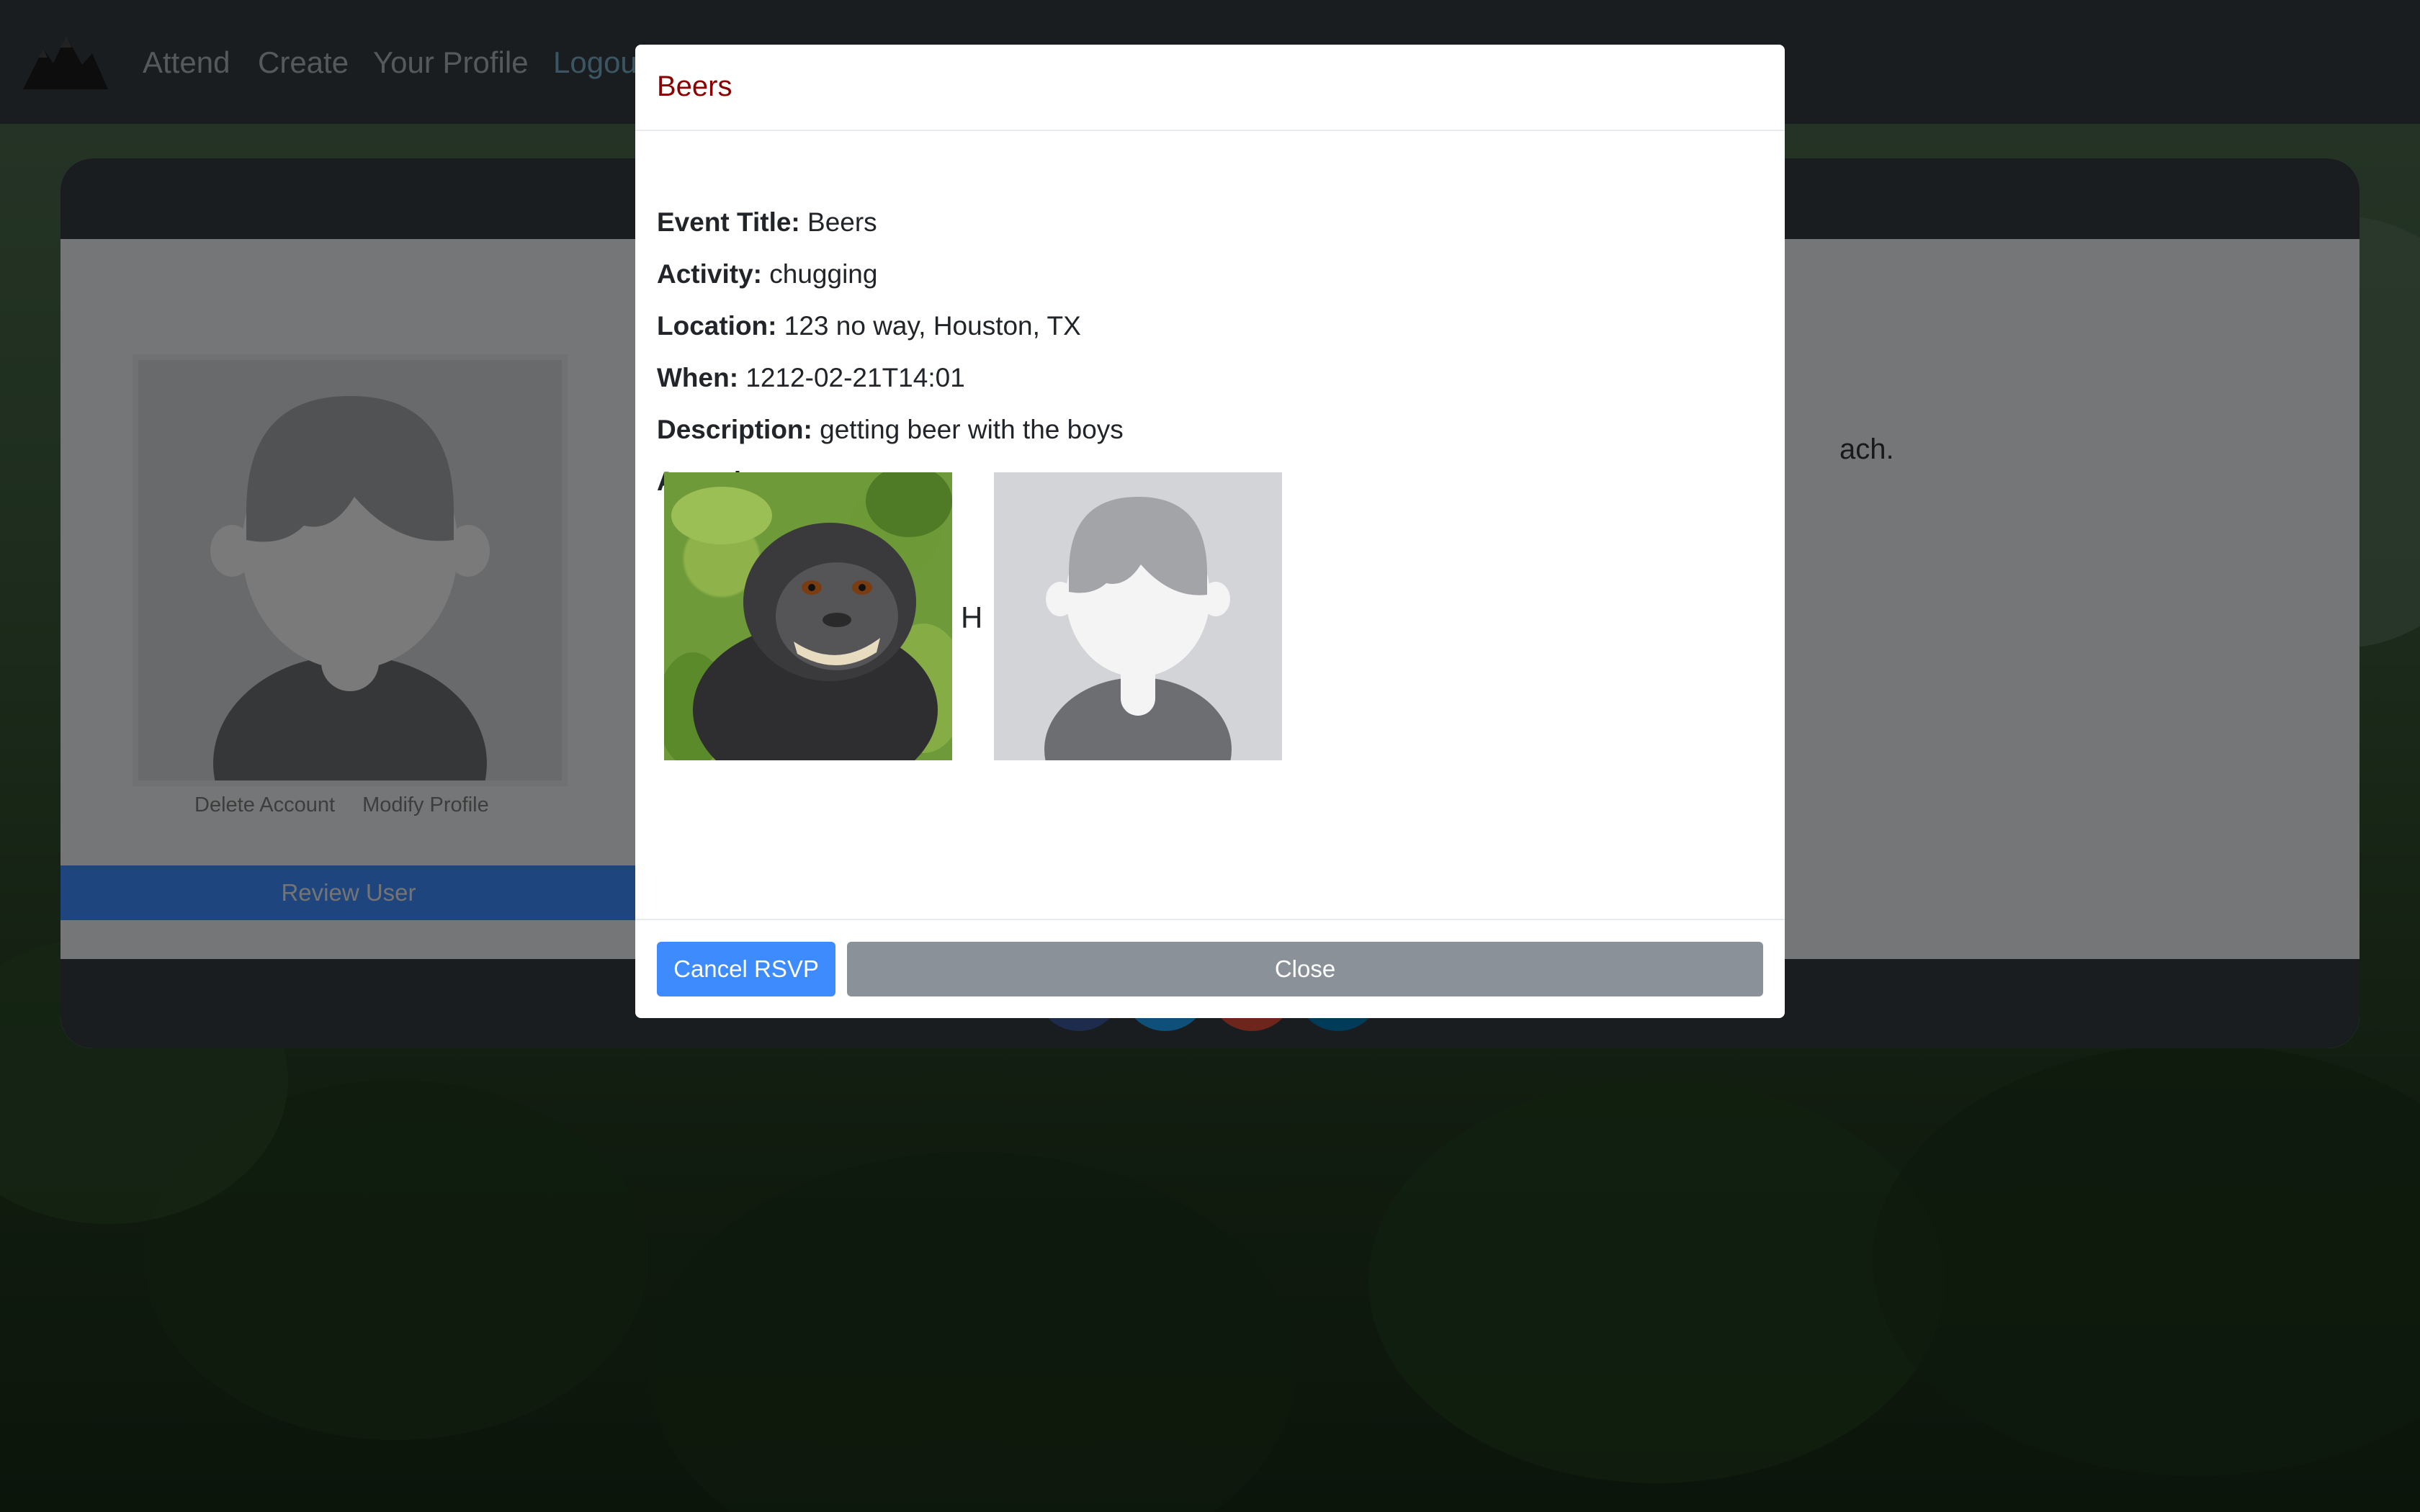 This screenshot has width=2420, height=1512. I want to click on attendee-name: H, so click(972, 617).